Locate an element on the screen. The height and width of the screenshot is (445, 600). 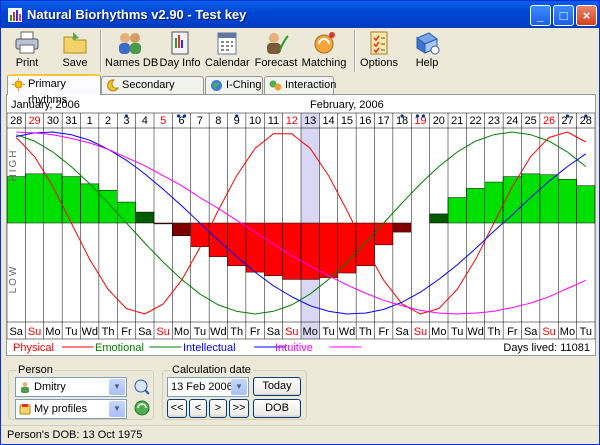
interaction-icon is located at coordinates (275, 85).